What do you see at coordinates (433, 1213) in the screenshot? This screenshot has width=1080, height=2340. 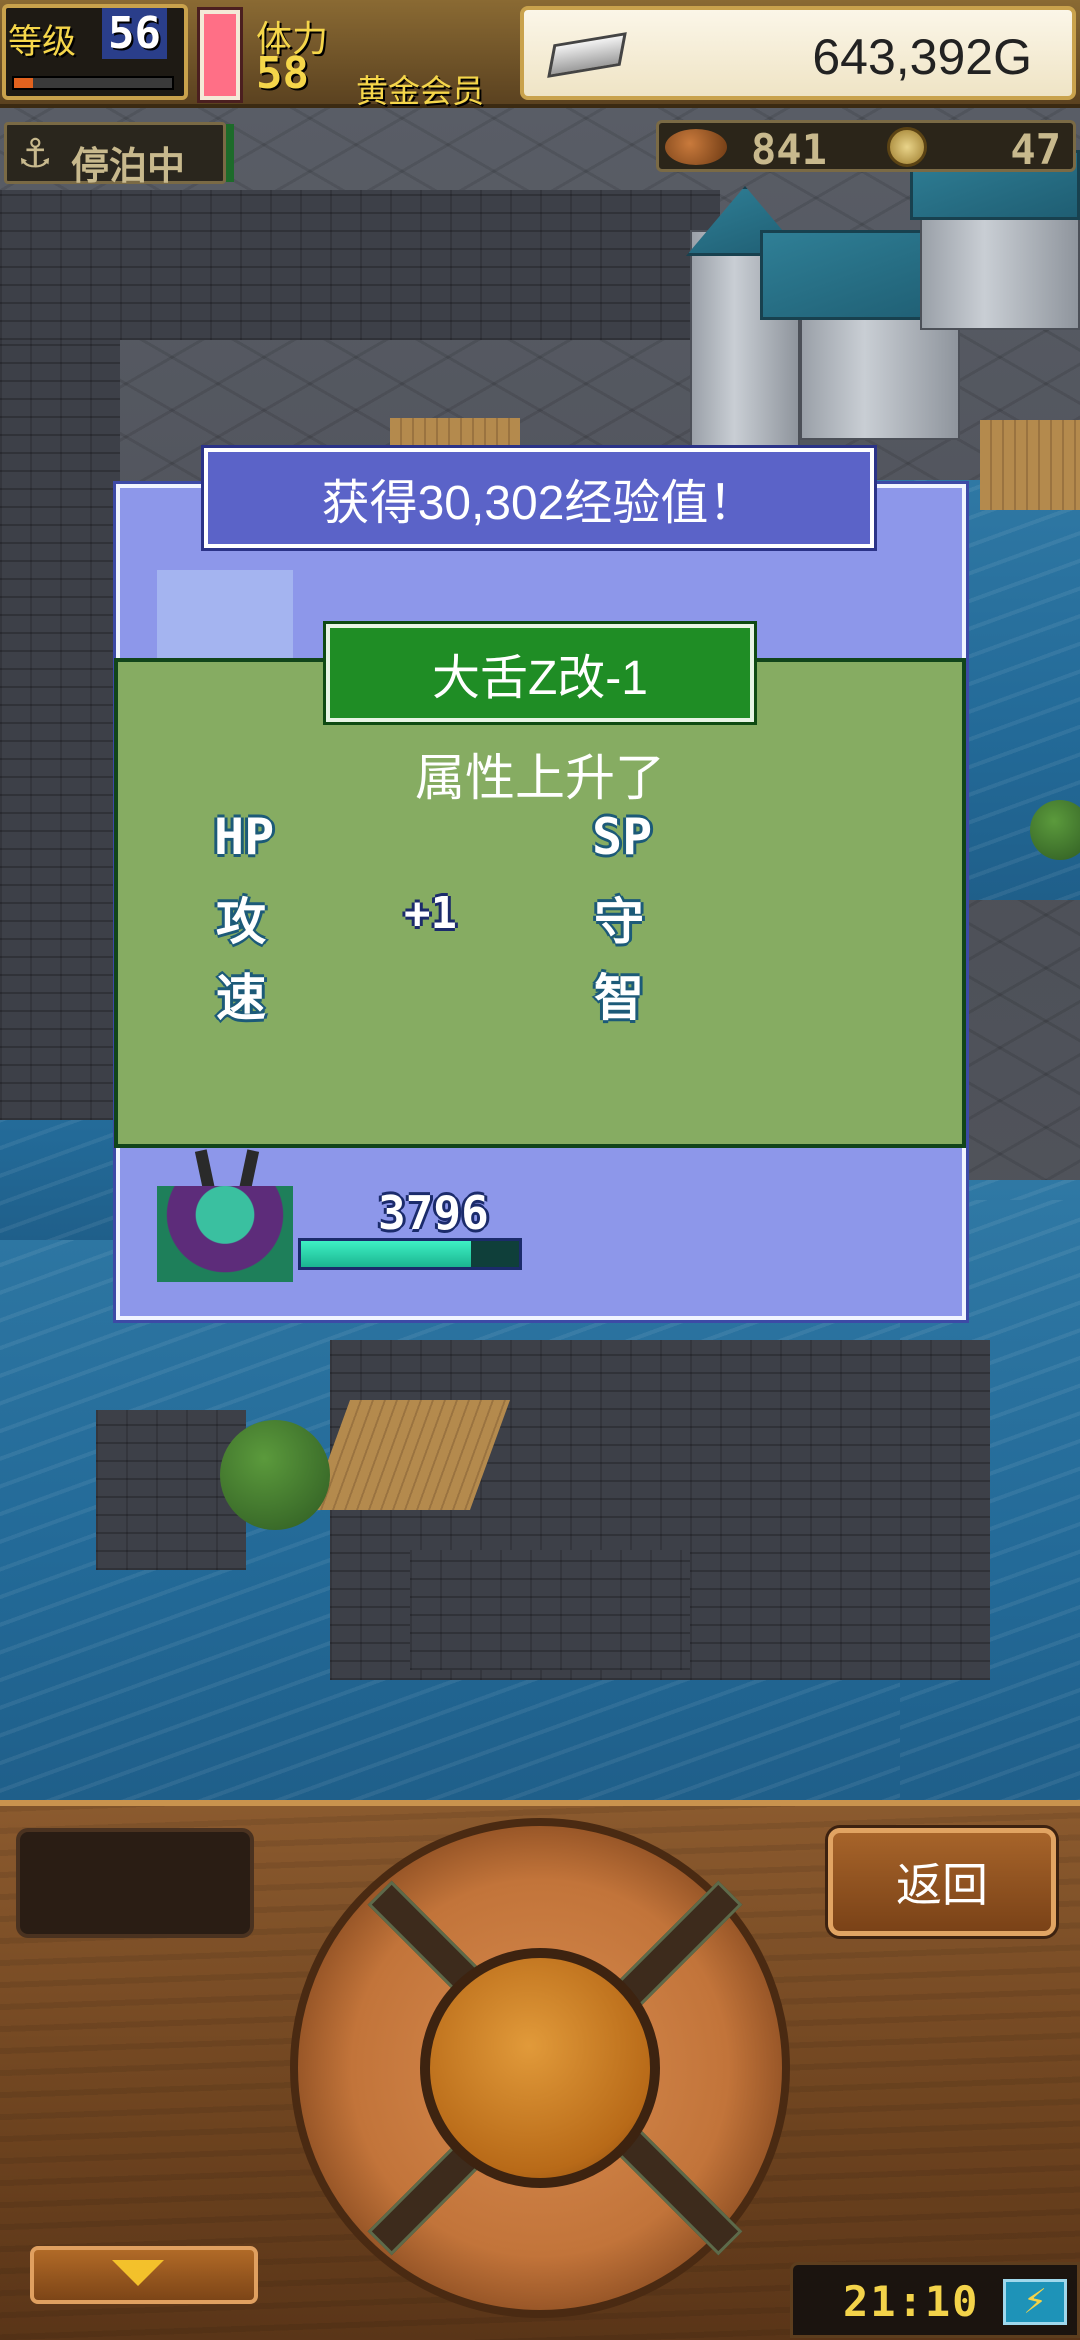 I see `unit-hp-value: 3796` at bounding box center [433, 1213].